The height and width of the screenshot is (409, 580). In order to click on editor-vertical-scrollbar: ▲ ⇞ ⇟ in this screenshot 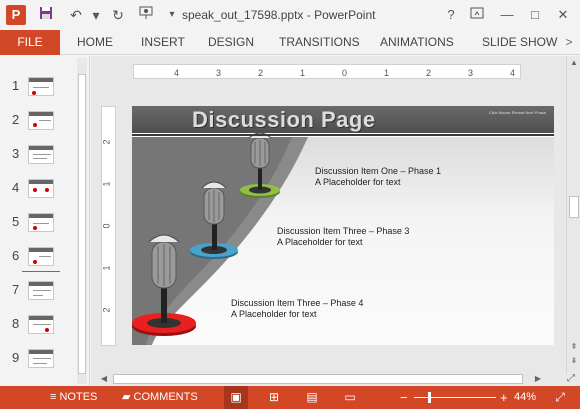, I will do `click(573, 215)`.